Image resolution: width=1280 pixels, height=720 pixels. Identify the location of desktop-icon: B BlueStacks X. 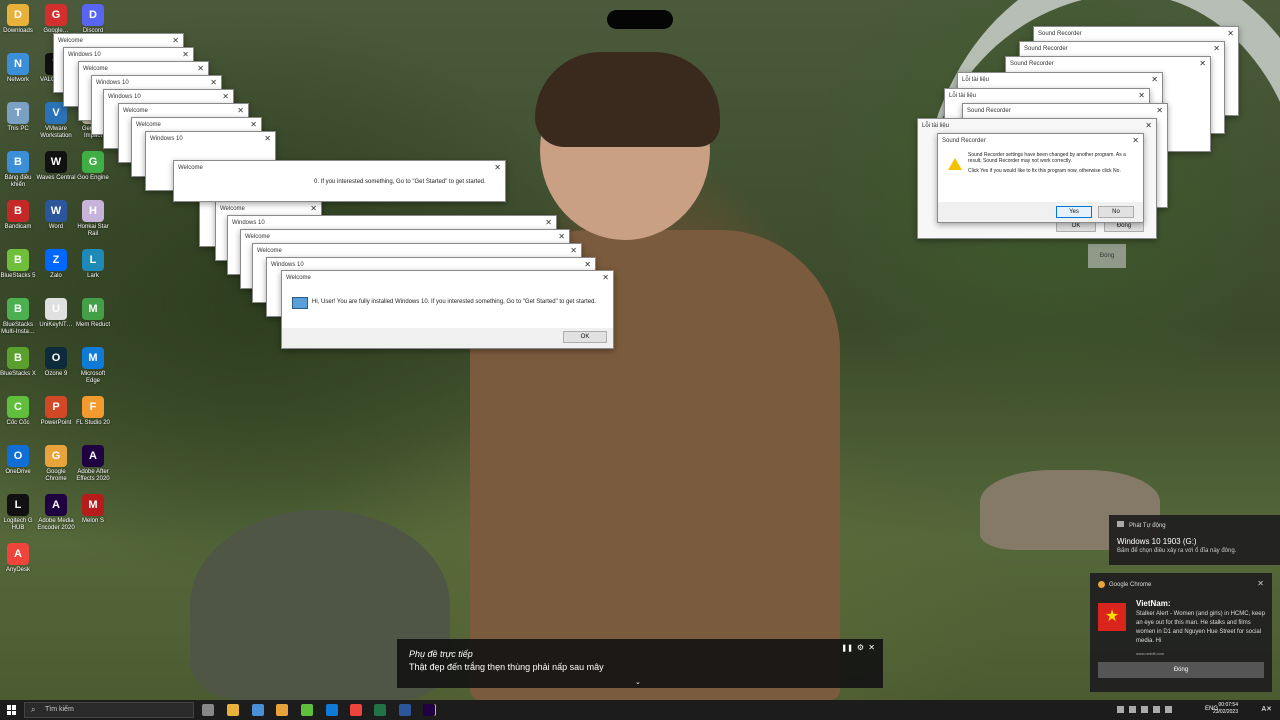
(19, 362).